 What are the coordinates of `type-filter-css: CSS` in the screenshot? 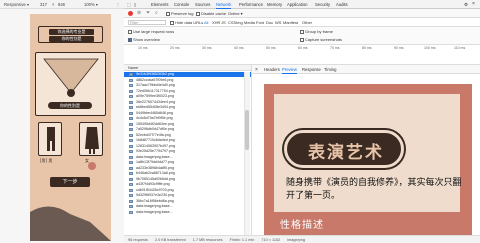 It's located at (232, 22).